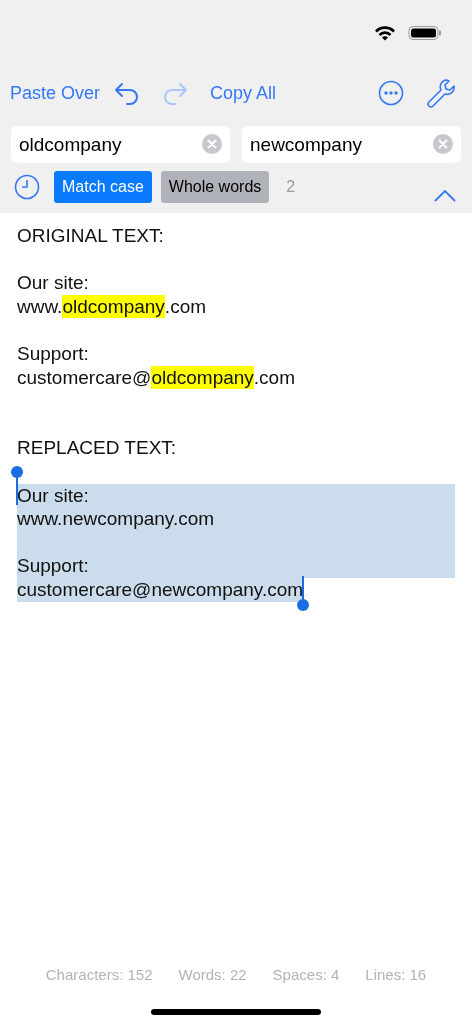 The image size is (472, 1024). Describe the element at coordinates (351, 144) in the screenshot. I see `replace-field: newcompany` at that location.